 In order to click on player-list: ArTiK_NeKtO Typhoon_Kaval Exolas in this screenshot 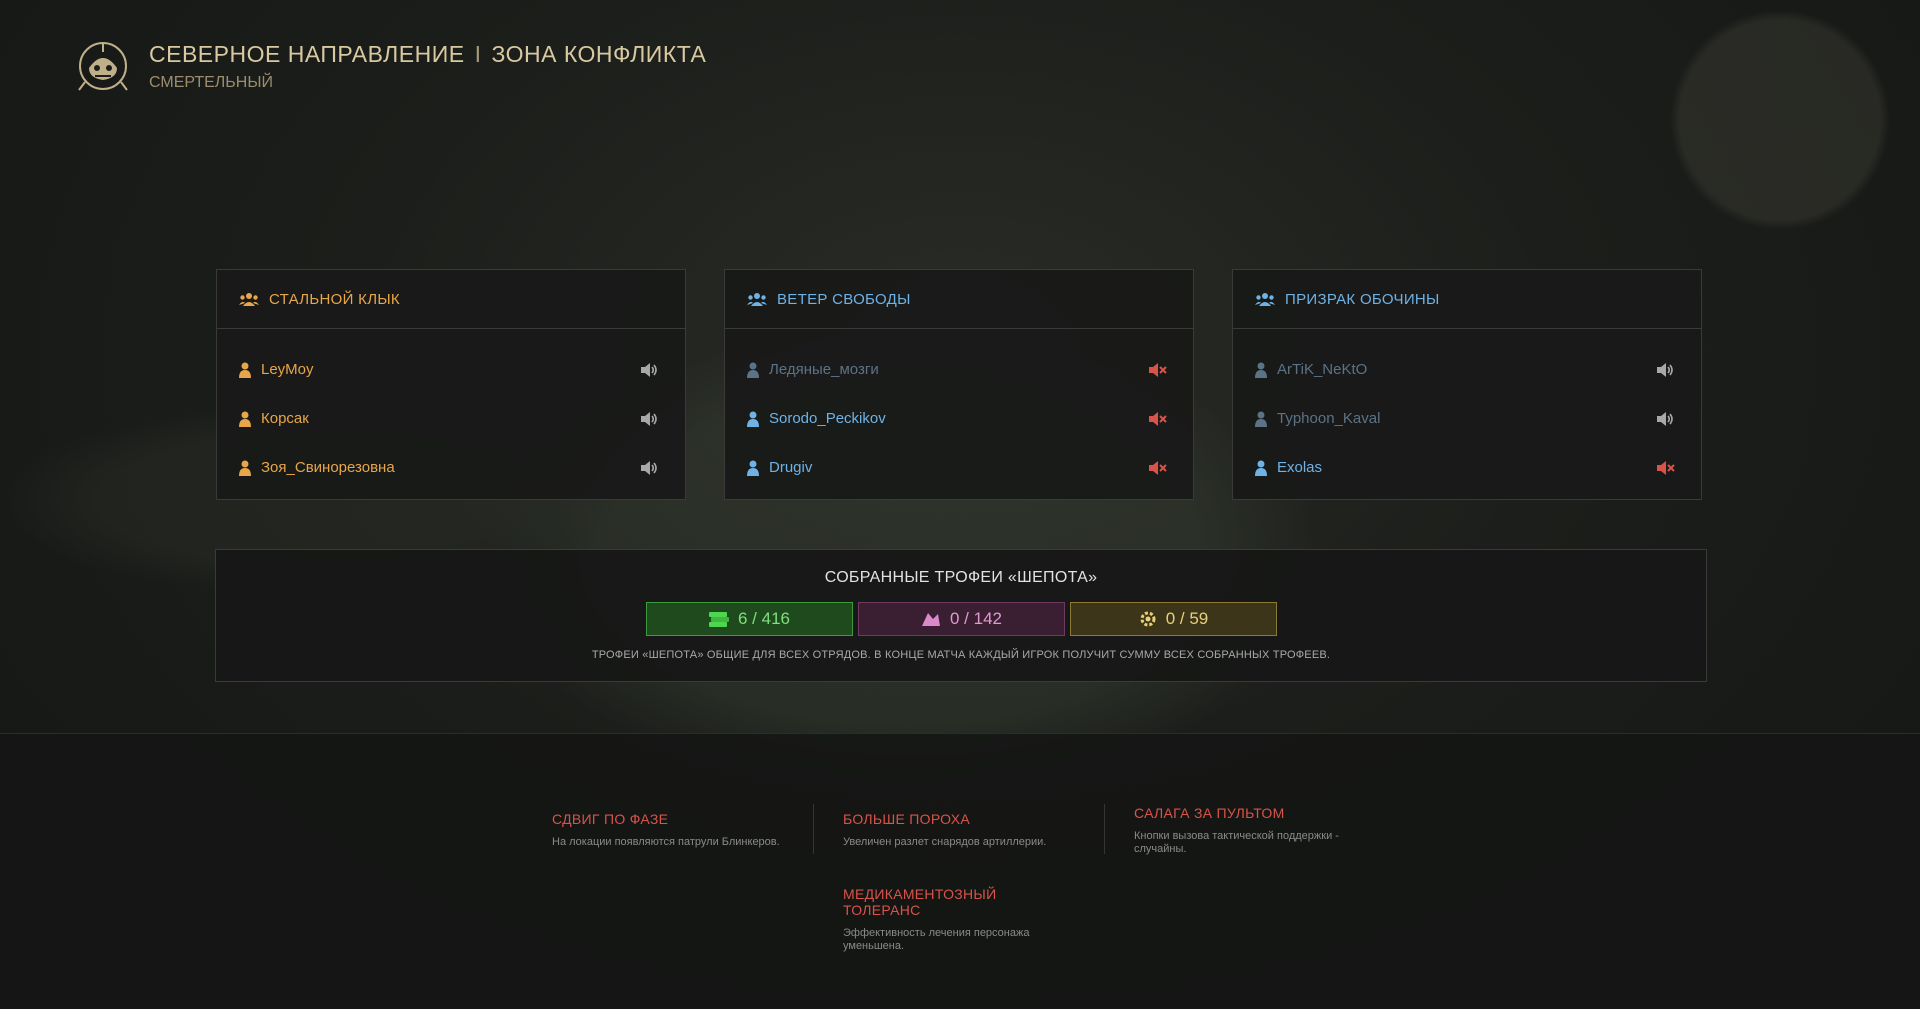, I will do `click(1467, 410)`.